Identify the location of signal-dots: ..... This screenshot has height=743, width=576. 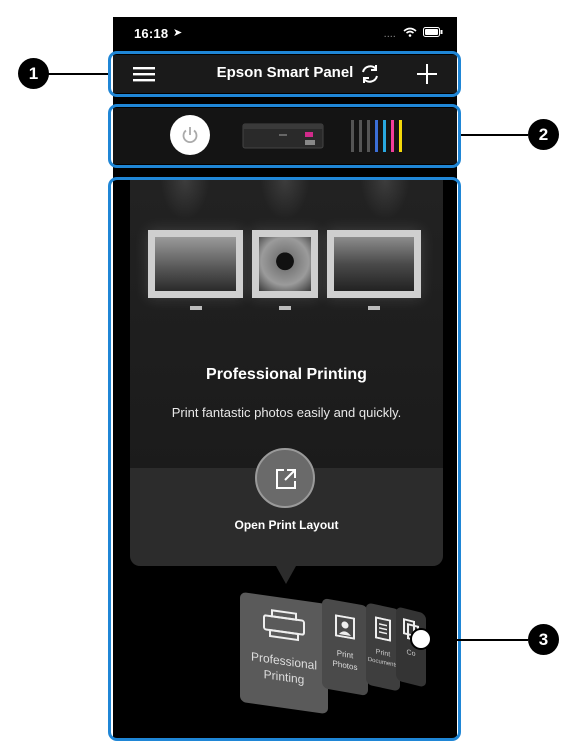
(389, 34).